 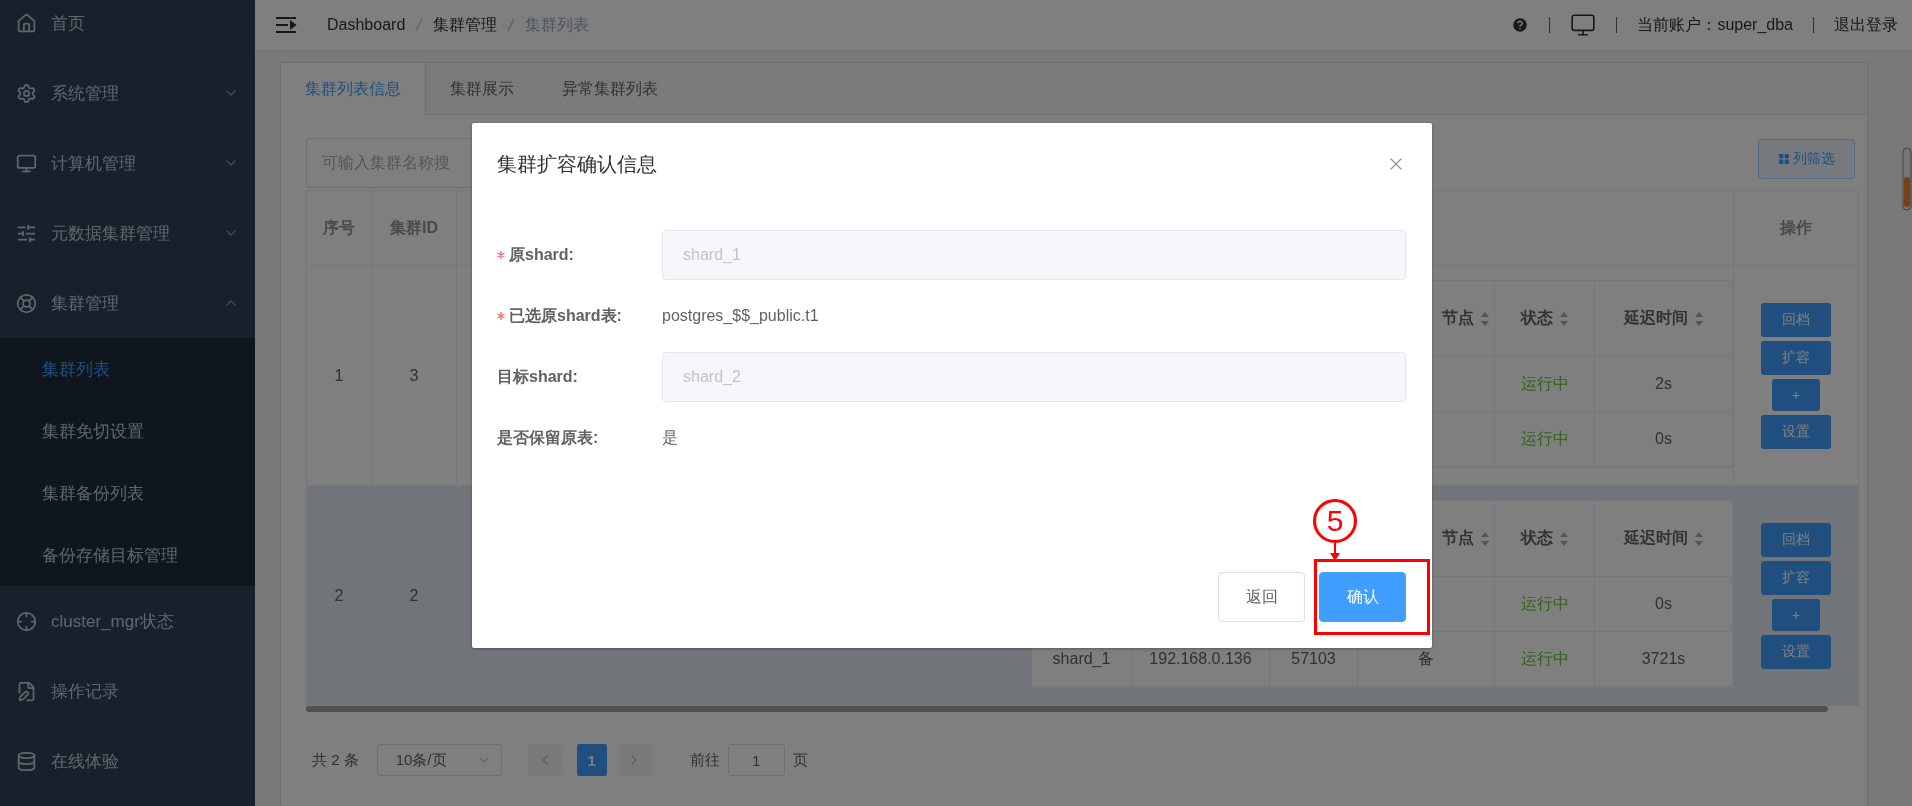 What do you see at coordinates (1715, 24) in the screenshot?
I see `account-label: 当前账户：super_dba` at bounding box center [1715, 24].